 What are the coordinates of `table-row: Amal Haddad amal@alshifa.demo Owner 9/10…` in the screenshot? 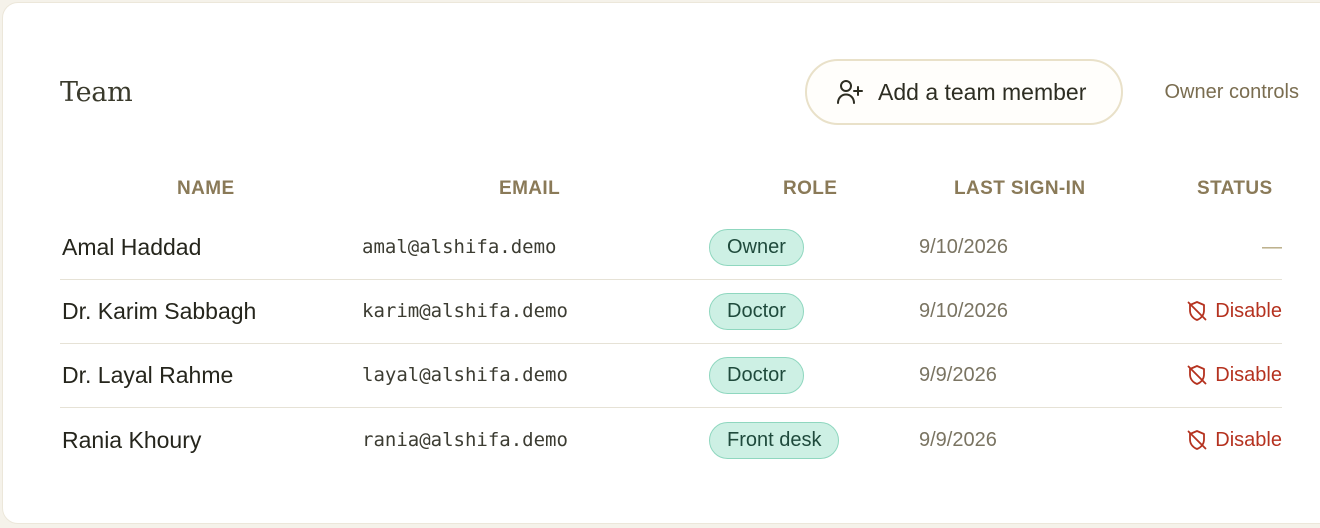 It's located at (671, 247).